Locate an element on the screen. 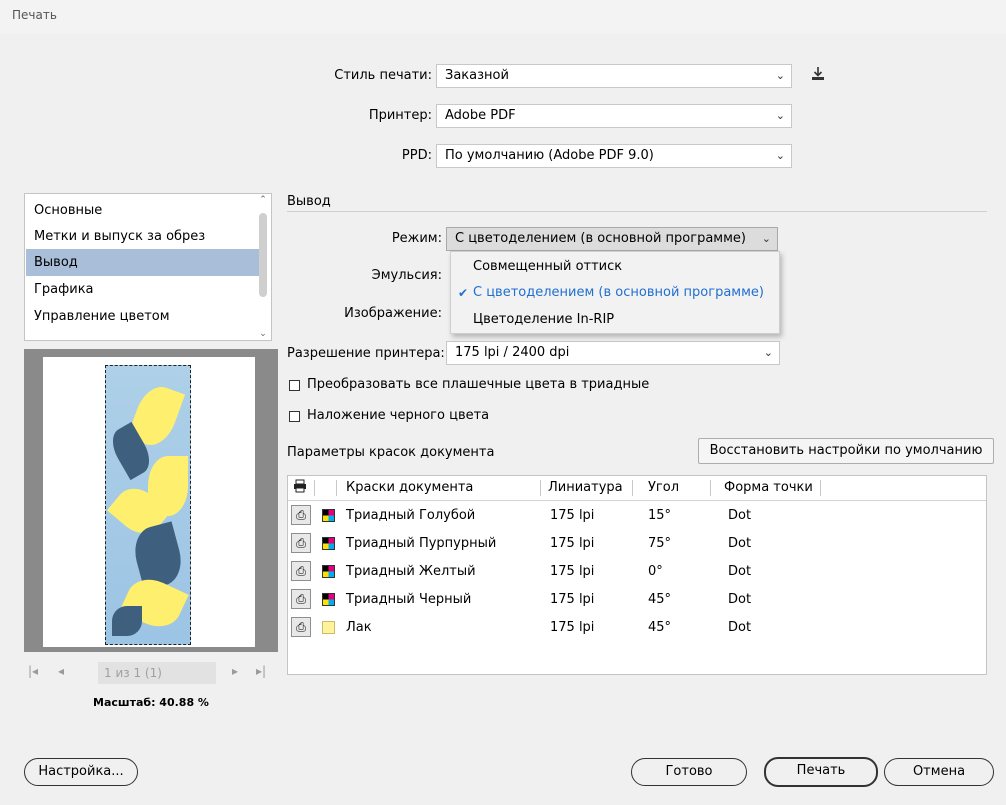  image-label: Изображение: is located at coordinates (393, 313).